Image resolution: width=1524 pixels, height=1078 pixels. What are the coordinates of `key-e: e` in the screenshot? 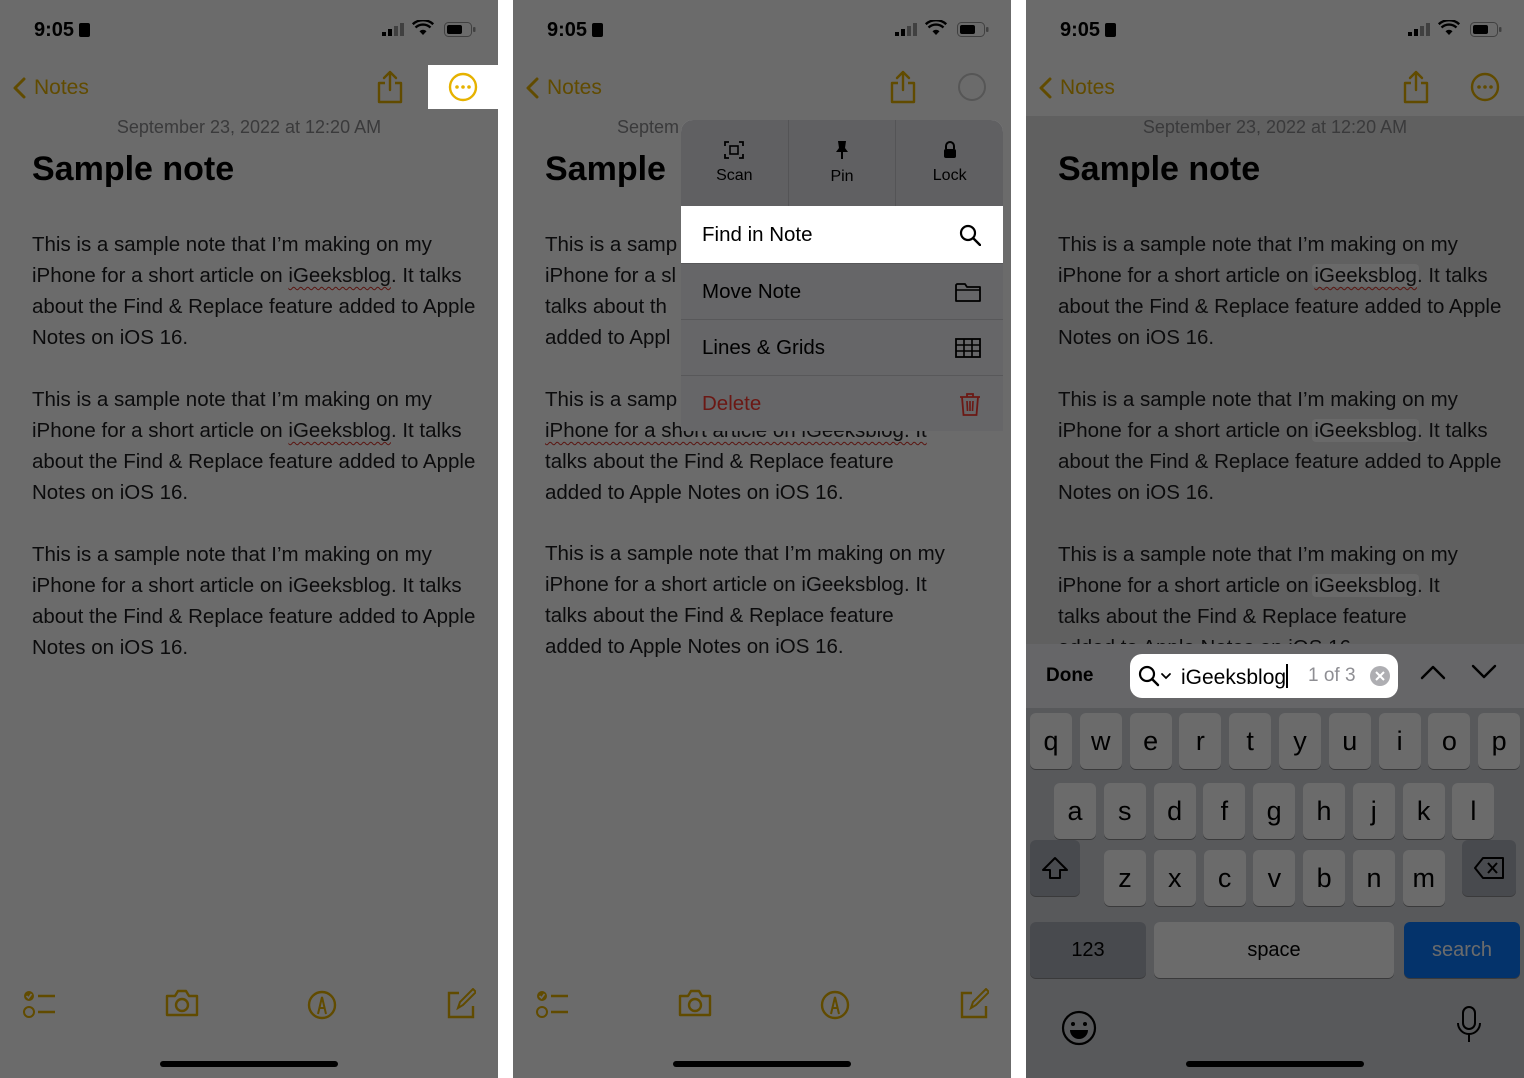 It's located at (1150, 741).